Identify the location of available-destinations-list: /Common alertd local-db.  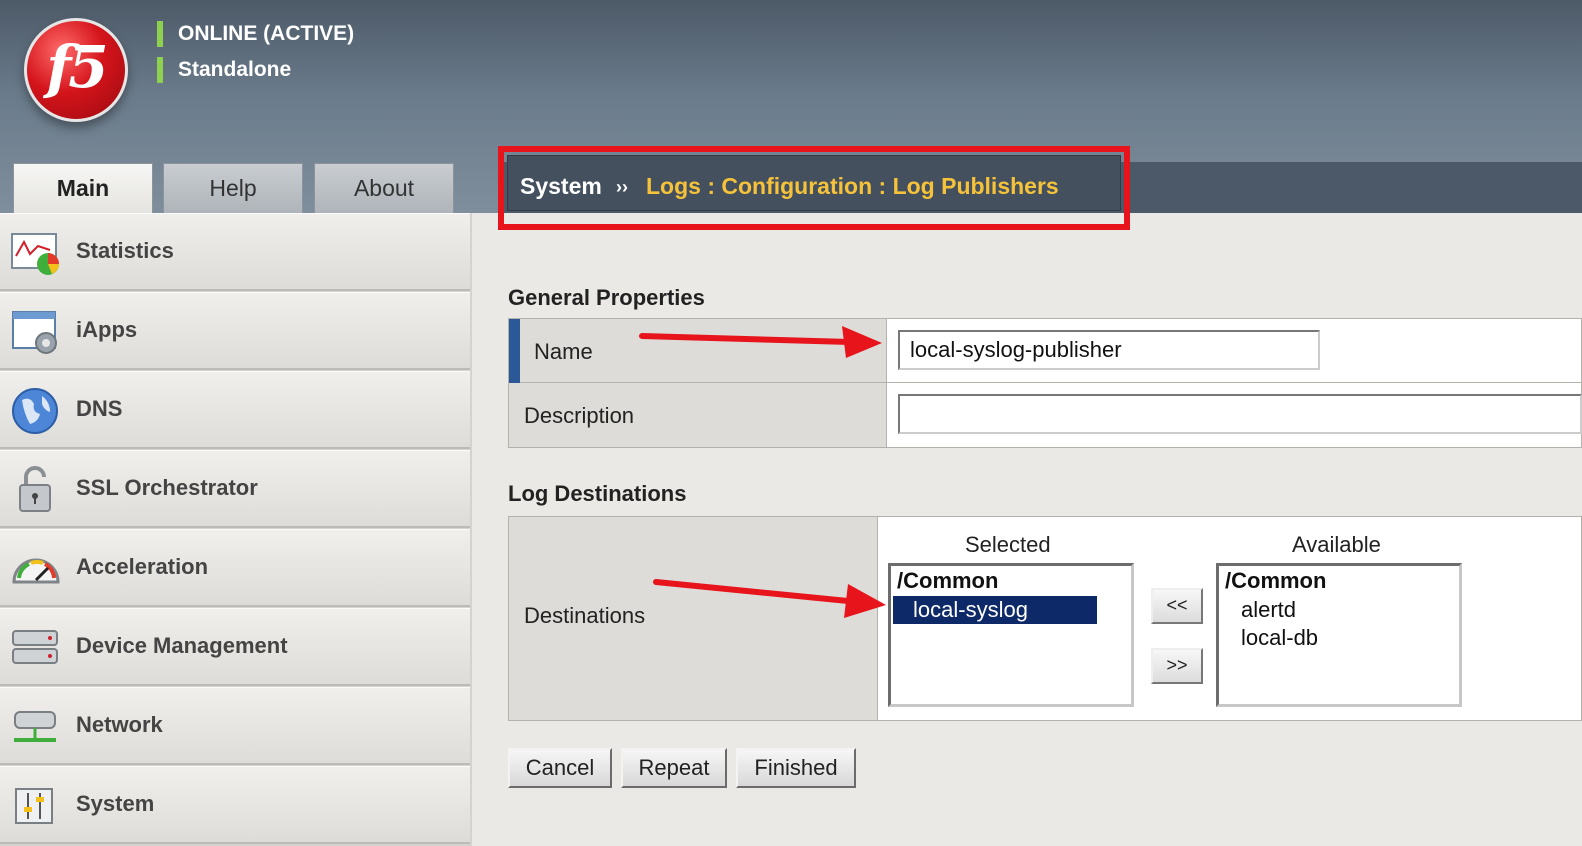
(1339, 635).